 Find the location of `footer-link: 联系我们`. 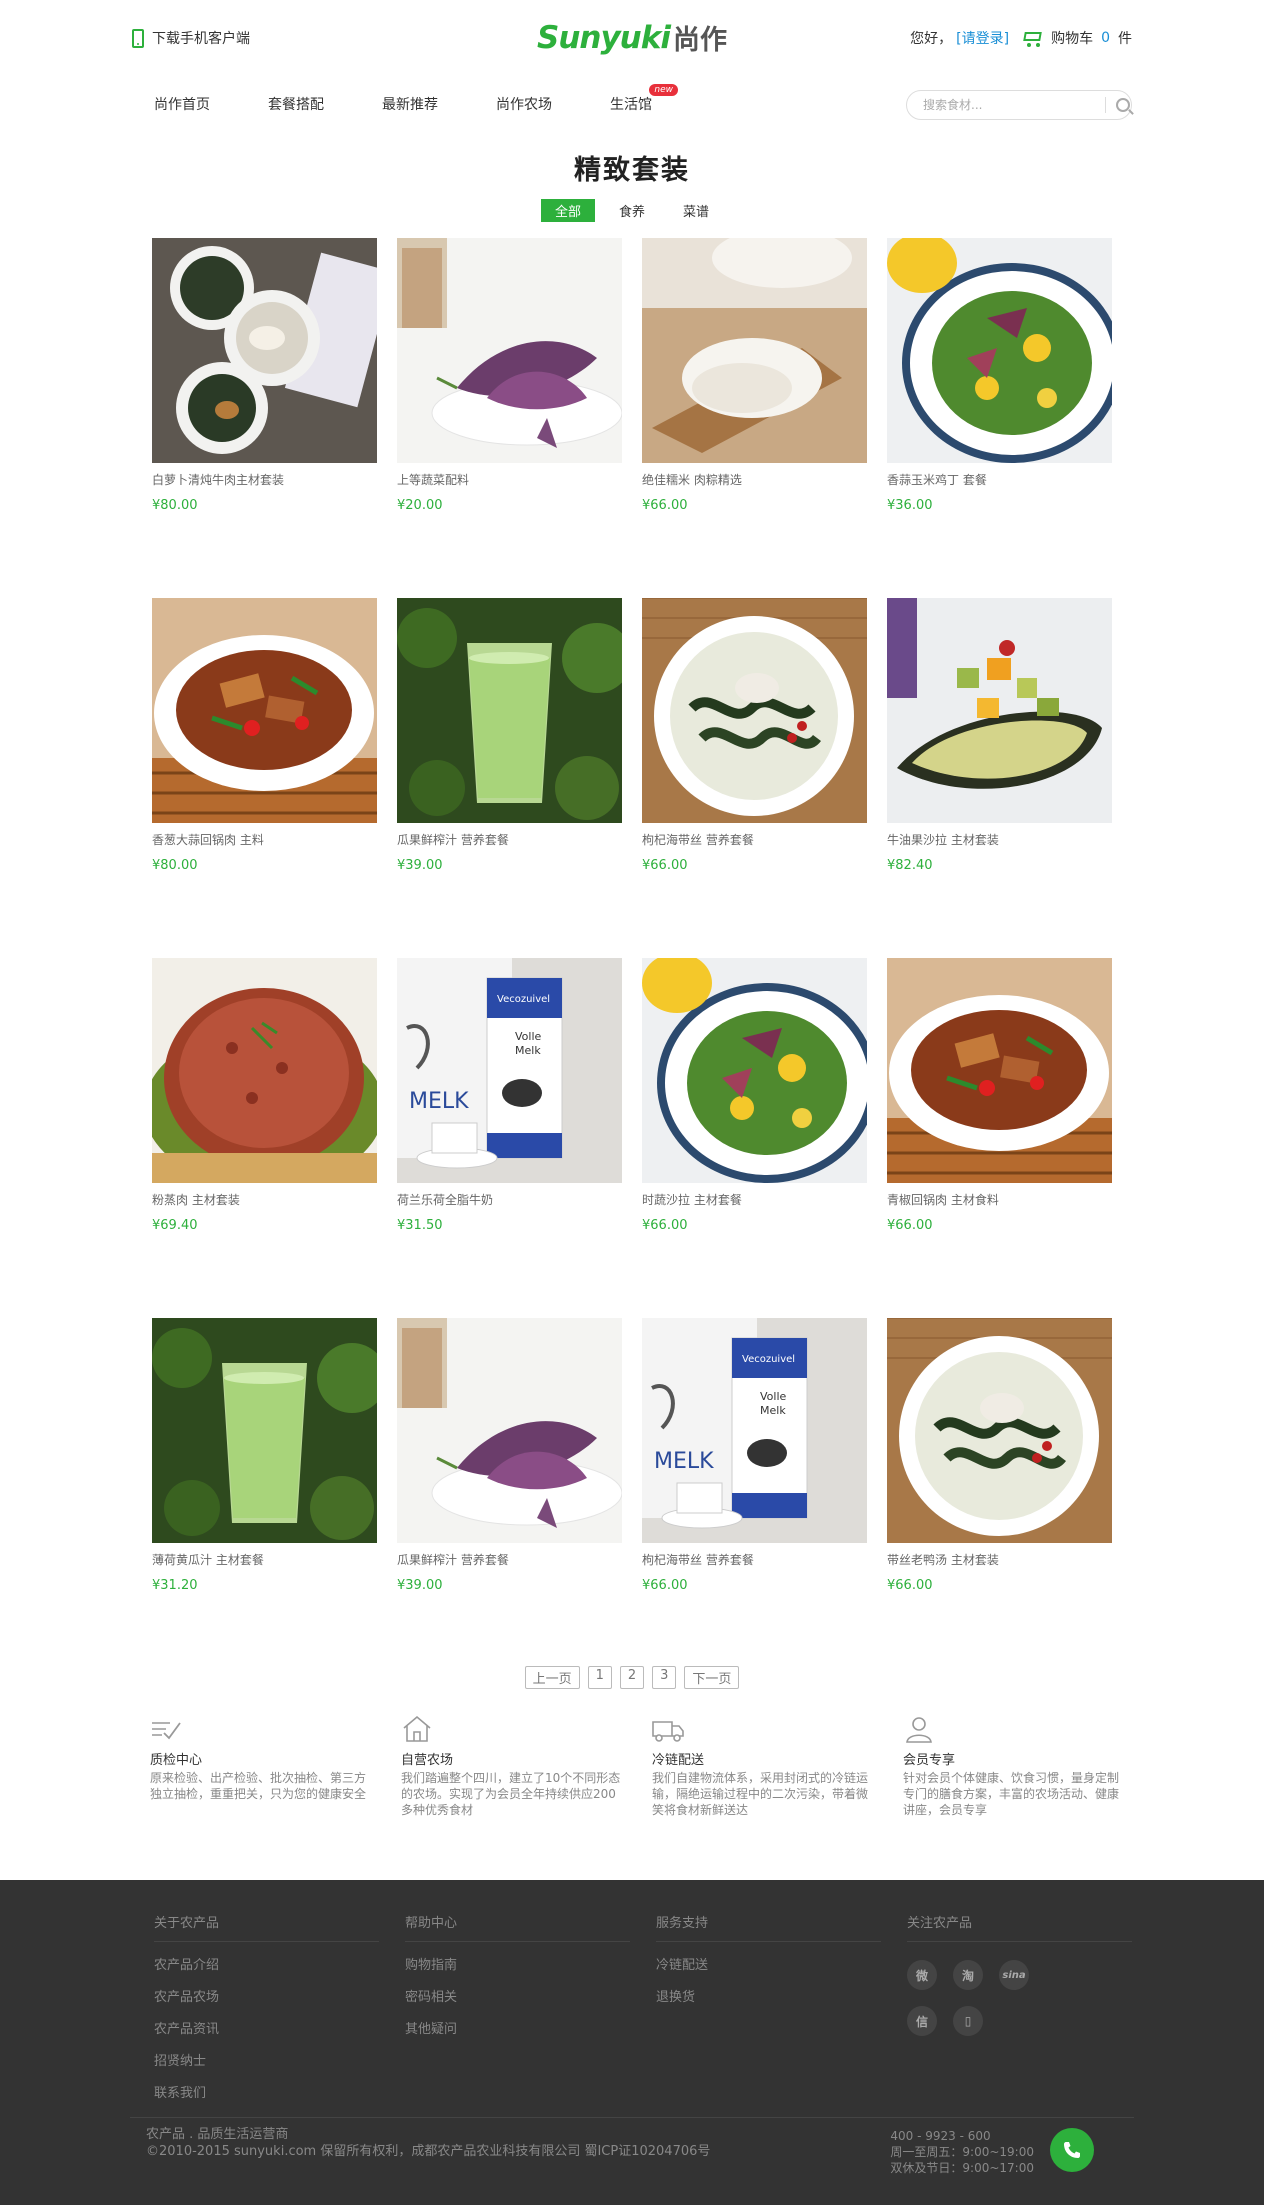

footer-link: 联系我们 is located at coordinates (266, 2094).